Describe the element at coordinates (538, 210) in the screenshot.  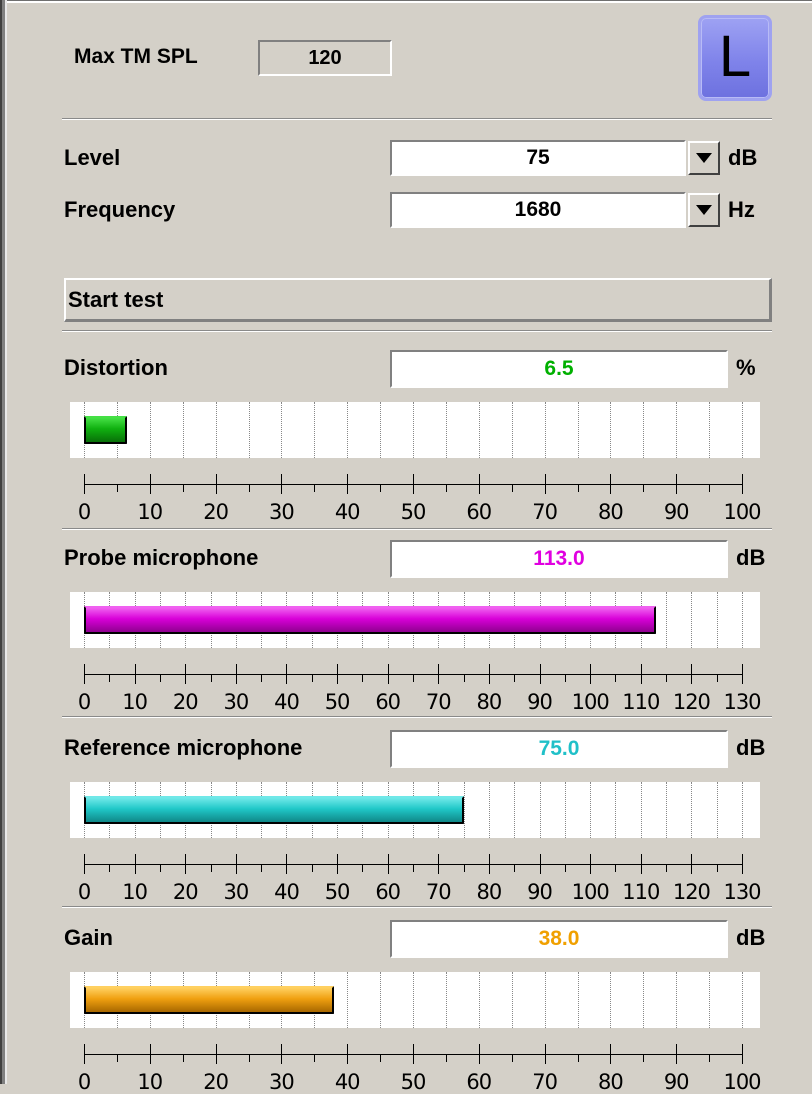
I see `frequency-input: 1680` at that location.